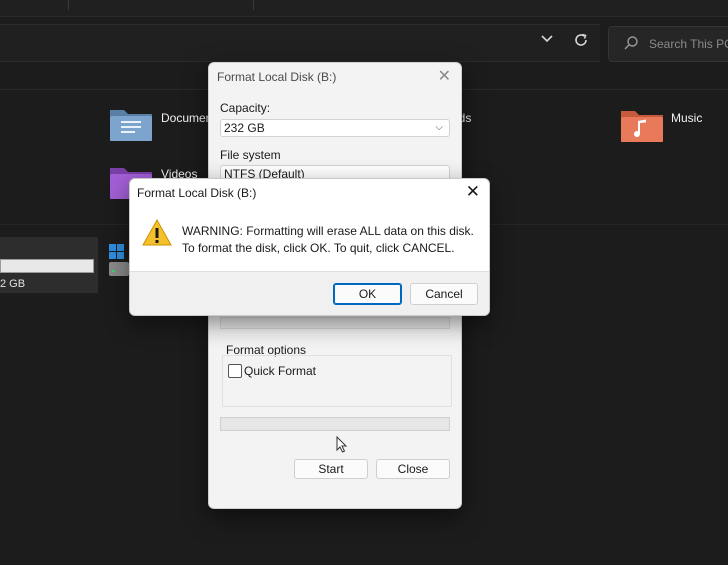 This screenshot has height=565, width=728. Describe the element at coordinates (197, 193) in the screenshot. I see `warning-dialog-title: Format Local Disk (B:)` at that location.